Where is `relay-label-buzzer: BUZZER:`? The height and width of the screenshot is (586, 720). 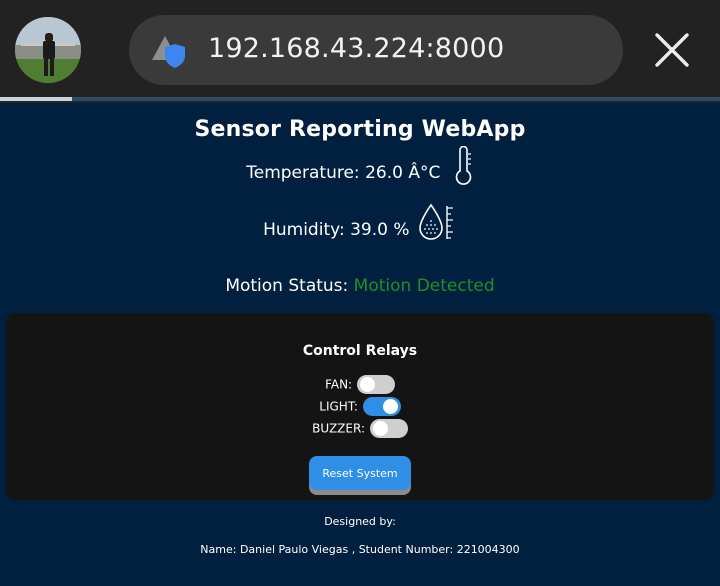
relay-label-buzzer: BUZZER: is located at coordinates (338, 428).